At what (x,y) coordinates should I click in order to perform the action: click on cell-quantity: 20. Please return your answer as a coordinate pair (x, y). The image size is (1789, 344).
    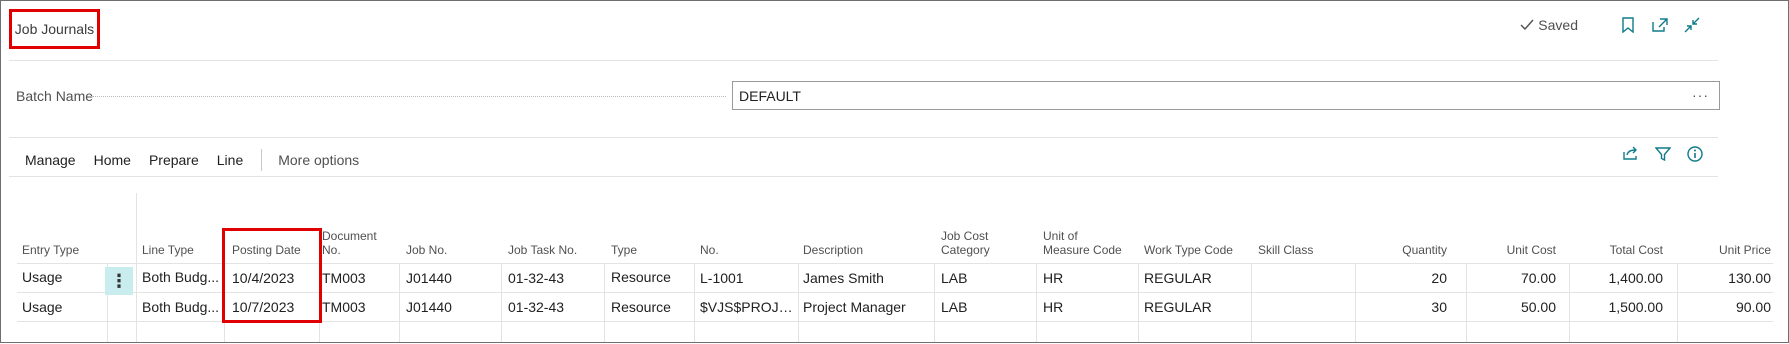
    Looking at the image, I should click on (1404, 278).